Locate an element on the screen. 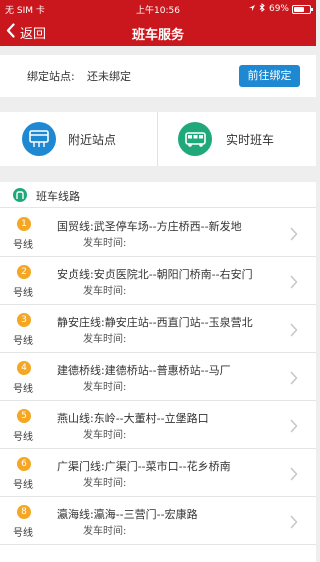 The width and height of the screenshot is (320, 562). binding-section: 绑定站点: 还未绑定 前往绑定 is located at coordinates (158, 76).